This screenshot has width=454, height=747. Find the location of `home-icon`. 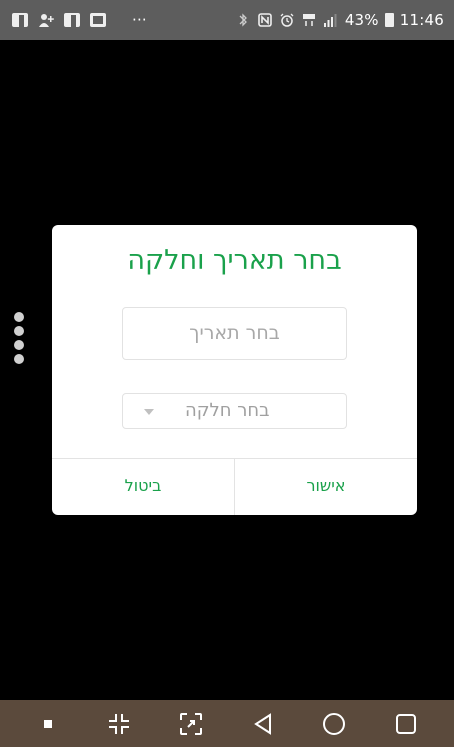

home-icon is located at coordinates (334, 724).